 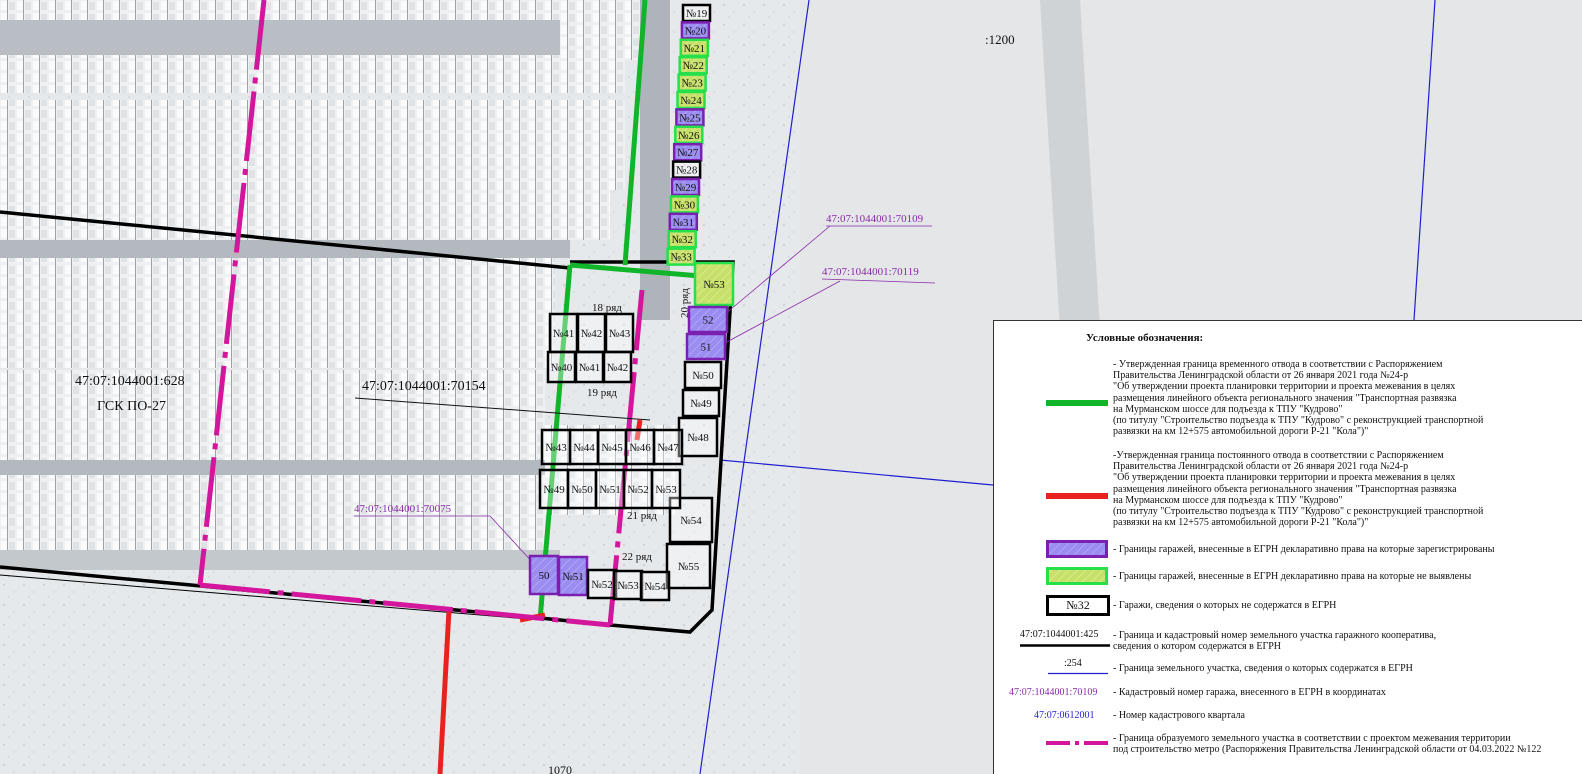 I want to click on svg-text: №48, so click(x=698, y=438).